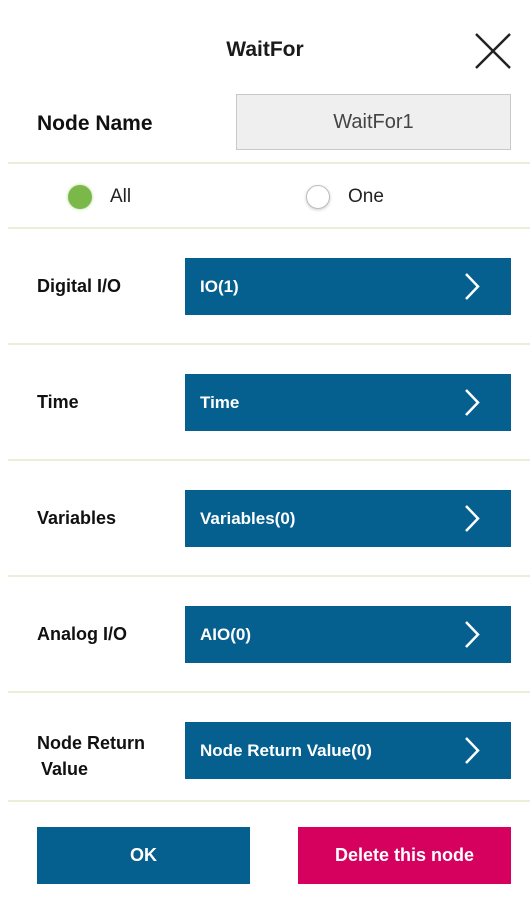 Image resolution: width=530 pixels, height=910 pixels. What do you see at coordinates (265, 197) in the screenshot?
I see `mode-radio-group: All One` at bounding box center [265, 197].